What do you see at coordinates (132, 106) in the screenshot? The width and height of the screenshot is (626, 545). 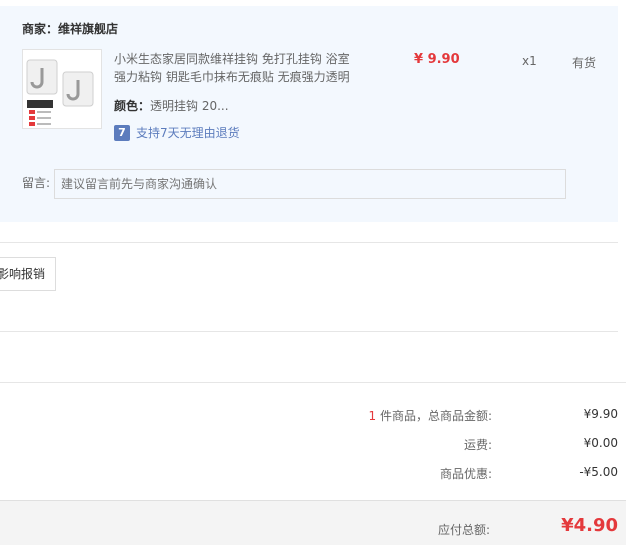 I see `attr-label: 颜色：` at bounding box center [132, 106].